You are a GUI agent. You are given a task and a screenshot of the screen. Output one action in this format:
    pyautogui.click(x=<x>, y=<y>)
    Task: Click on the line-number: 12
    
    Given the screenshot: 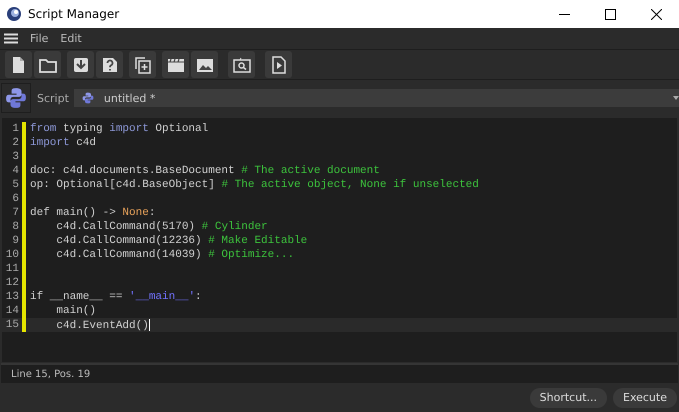 What is the action you would take?
    pyautogui.click(x=12, y=283)
    